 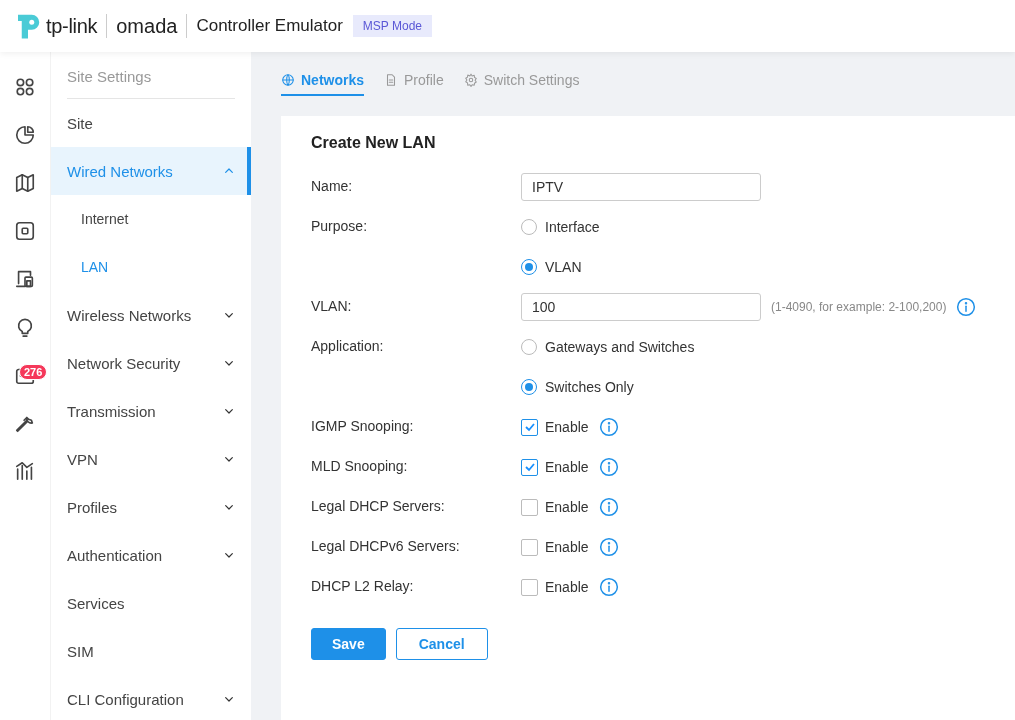 What do you see at coordinates (641, 307) in the screenshot?
I see `input-field: 100` at bounding box center [641, 307].